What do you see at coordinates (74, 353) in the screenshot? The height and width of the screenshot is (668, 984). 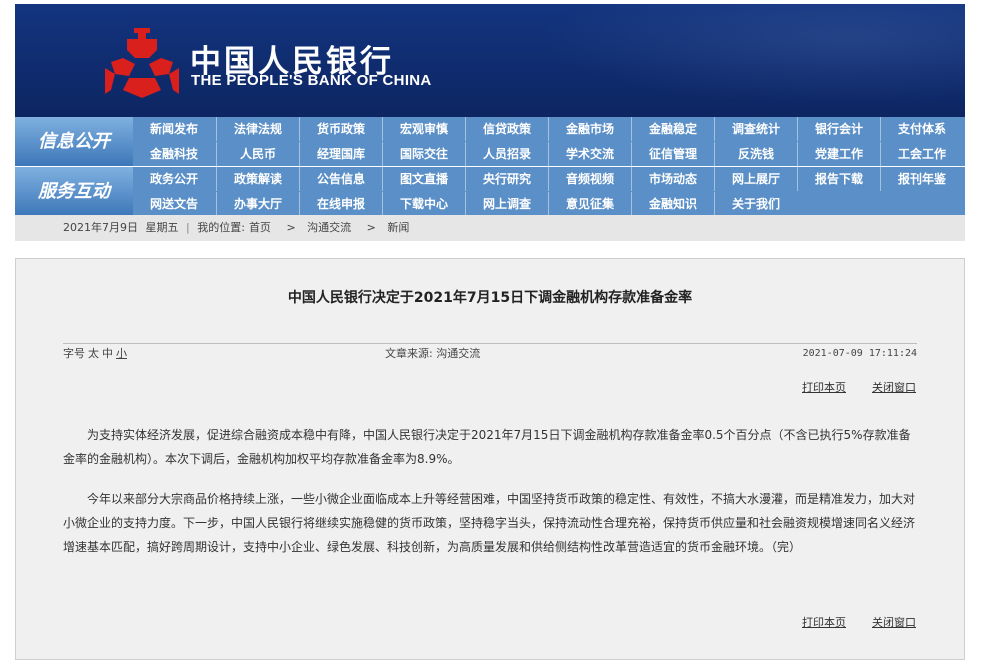 I see `font-size-label: 字号` at bounding box center [74, 353].